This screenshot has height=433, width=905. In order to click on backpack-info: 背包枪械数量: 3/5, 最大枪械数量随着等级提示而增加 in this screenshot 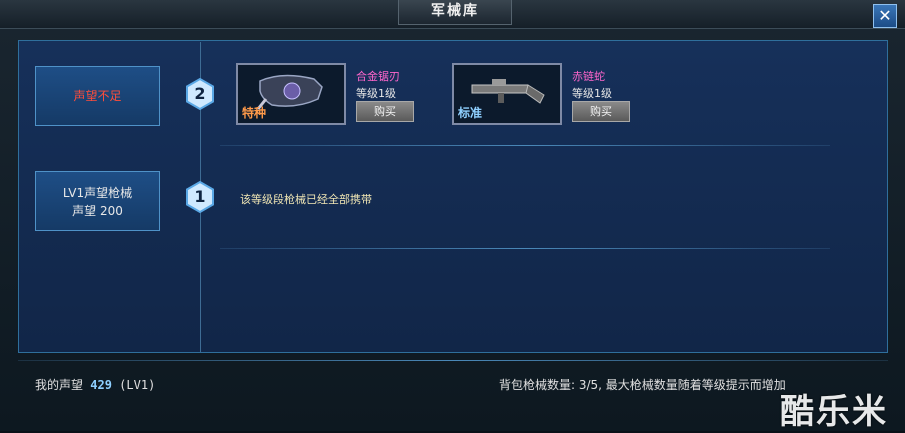, I will do `click(642, 385)`.